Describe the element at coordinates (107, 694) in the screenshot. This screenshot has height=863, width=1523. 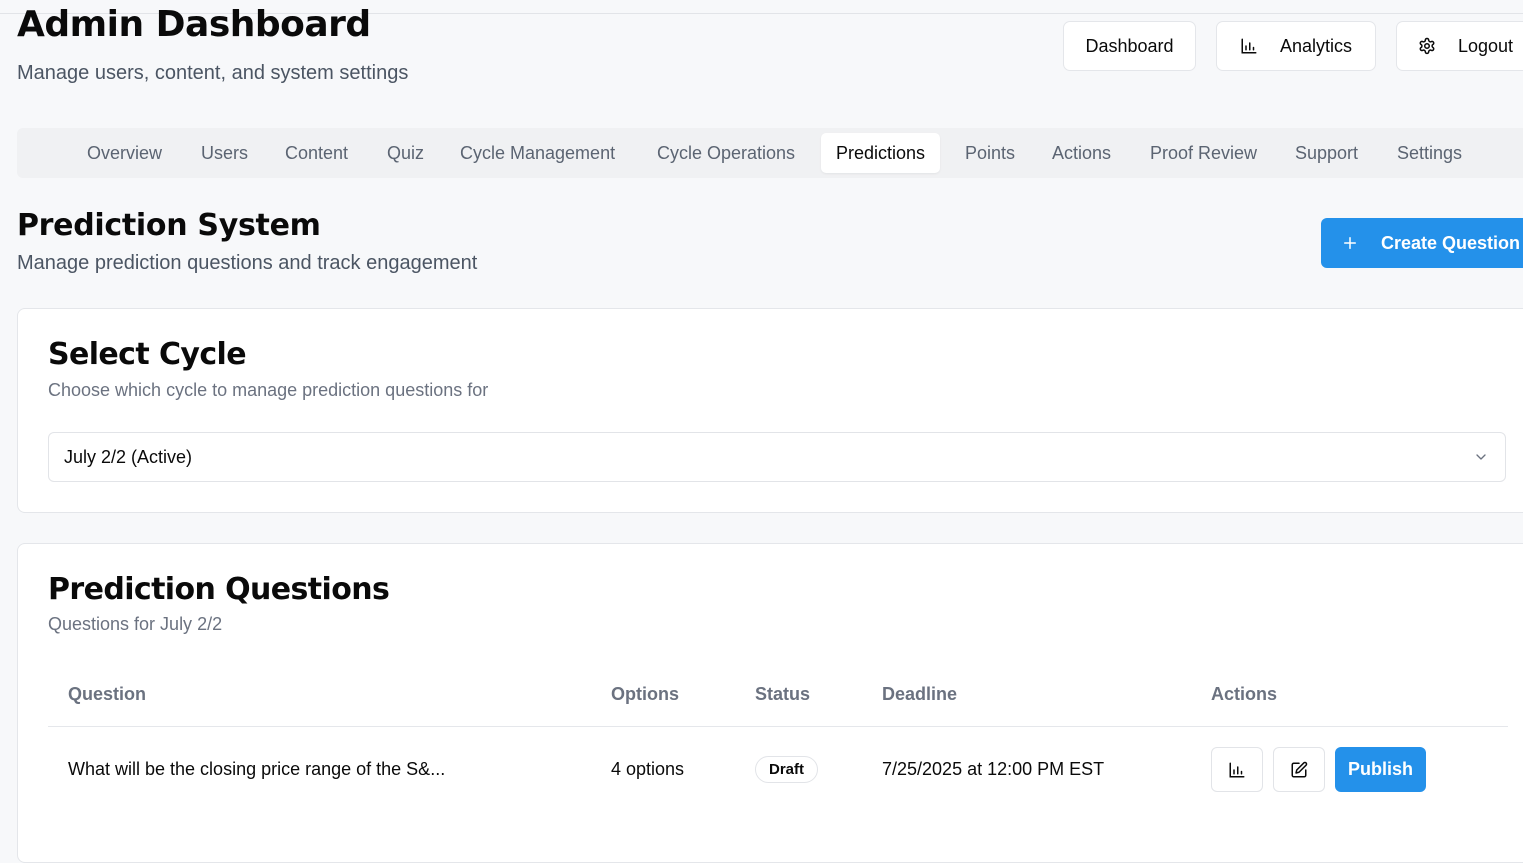
I see `column-header-question: Question` at that location.